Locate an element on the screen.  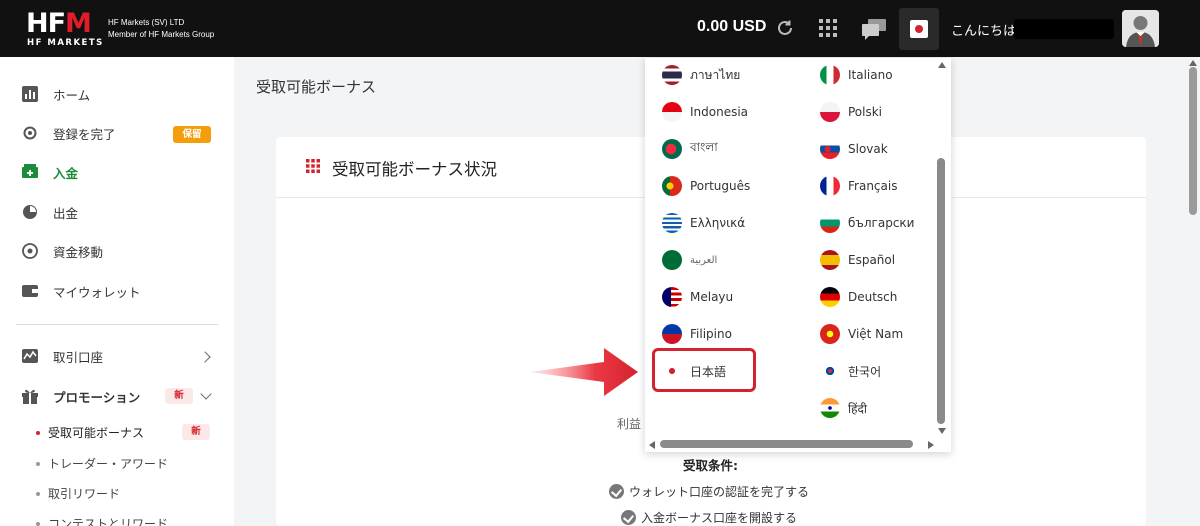
lang-option-malay: Melayu is located at coordinates (697, 297).